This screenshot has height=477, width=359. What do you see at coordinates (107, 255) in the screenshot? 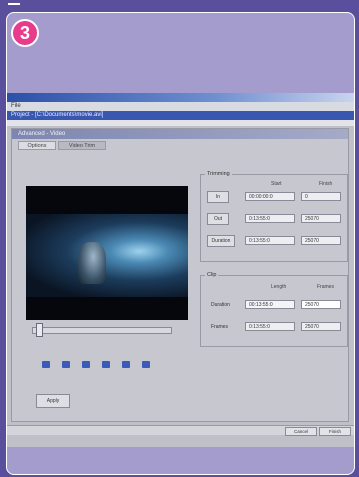
I see `video-frame` at bounding box center [107, 255].